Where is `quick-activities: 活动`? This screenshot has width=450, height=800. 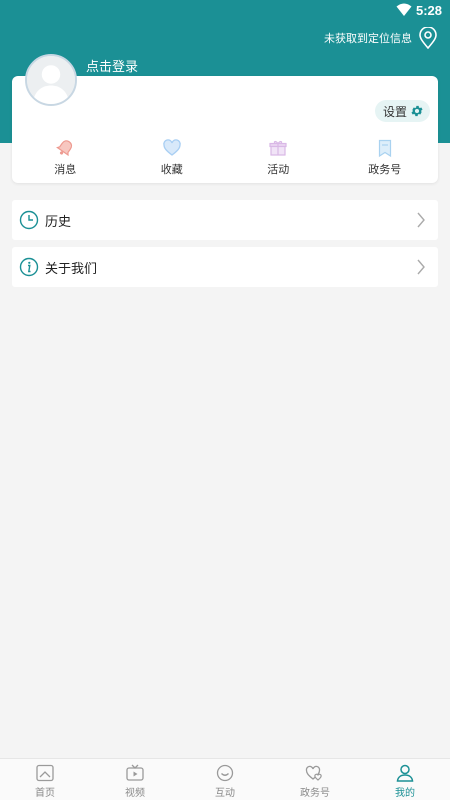 quick-activities: 活动 is located at coordinates (278, 158).